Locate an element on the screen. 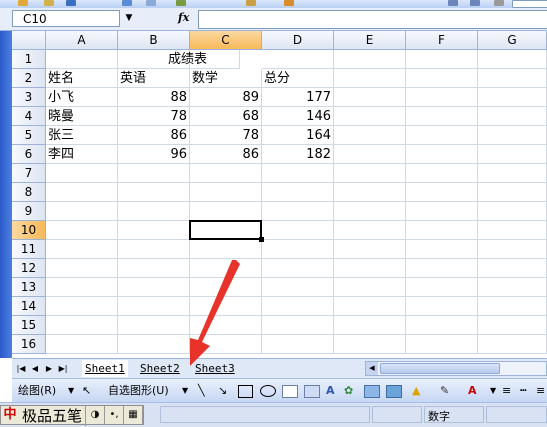 The height and width of the screenshot is (427, 547). cell-d15 is located at coordinates (298, 325).